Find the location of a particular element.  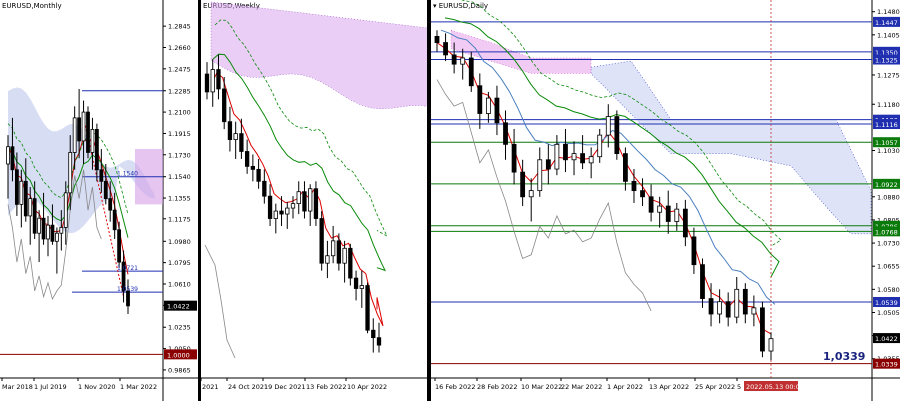

time-tick-label: 1 Jul 2019 is located at coordinates (50, 387).